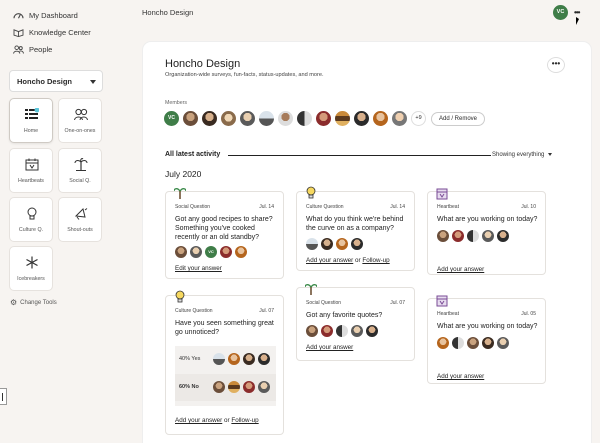  What do you see at coordinates (577, 12) in the screenshot?
I see `more-options-icon: •••` at bounding box center [577, 12].